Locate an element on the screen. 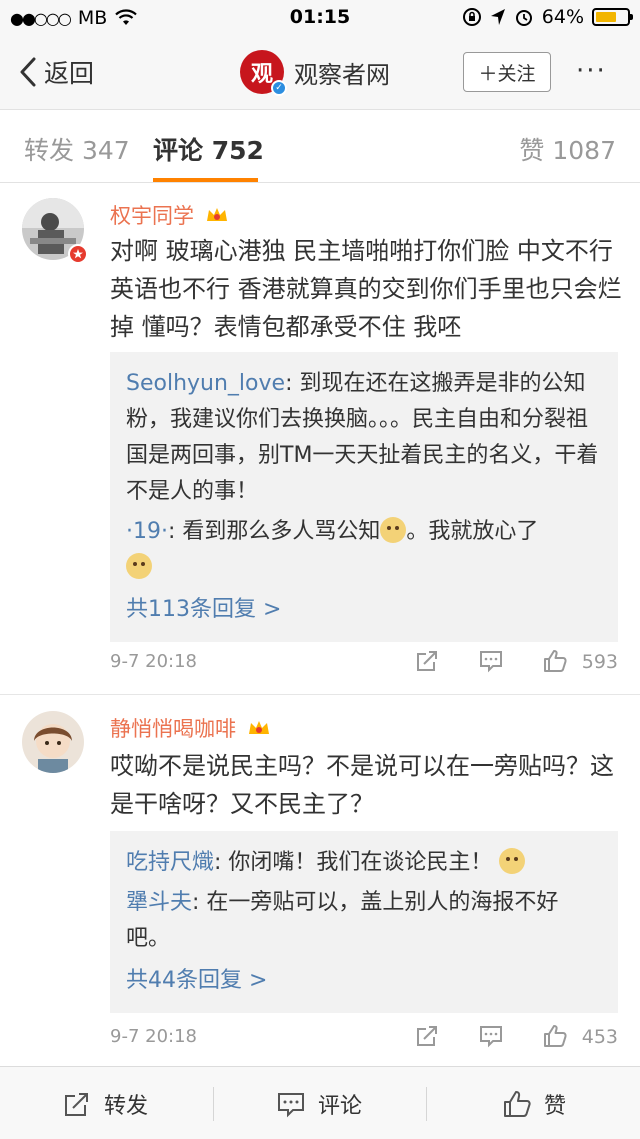 Image resolution: width=640 pixels, height=1139 pixels. like-label: 赞 is located at coordinates (555, 1106).